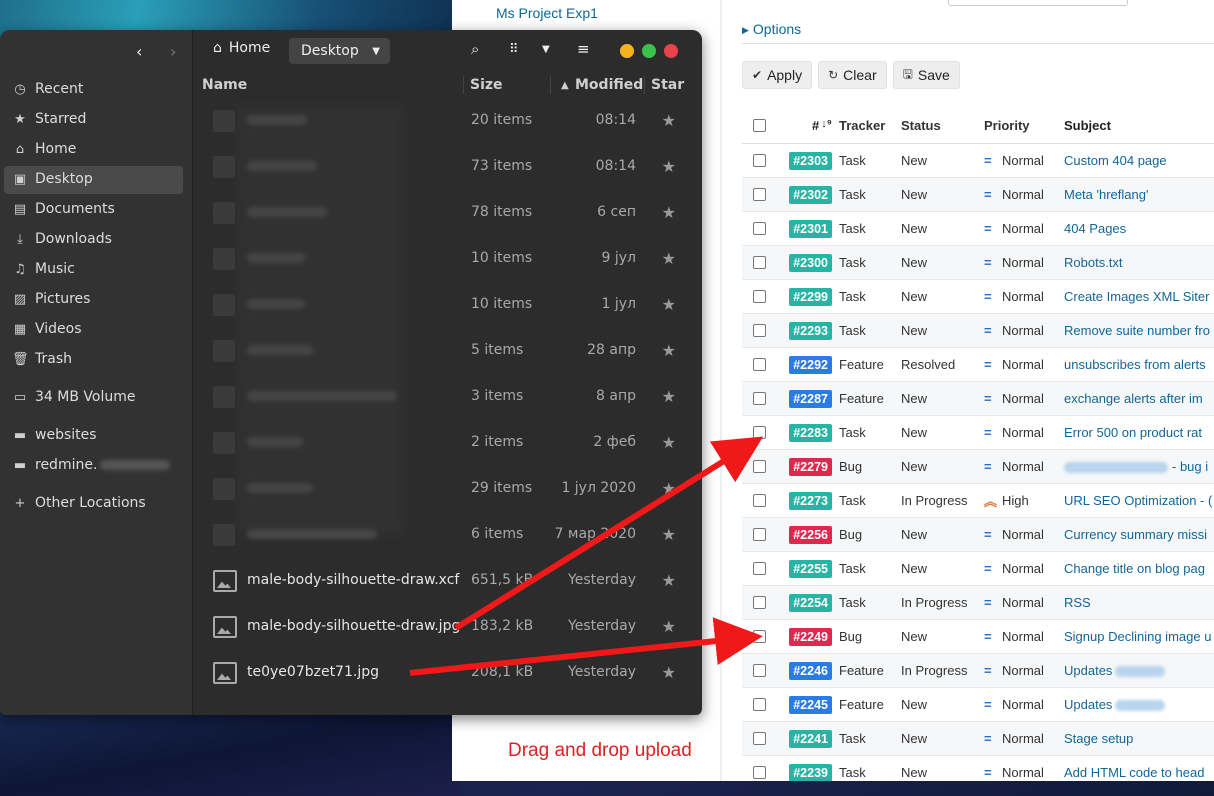 The height and width of the screenshot is (796, 1214). Describe the element at coordinates (671, 51) in the screenshot. I see `close-button` at that location.